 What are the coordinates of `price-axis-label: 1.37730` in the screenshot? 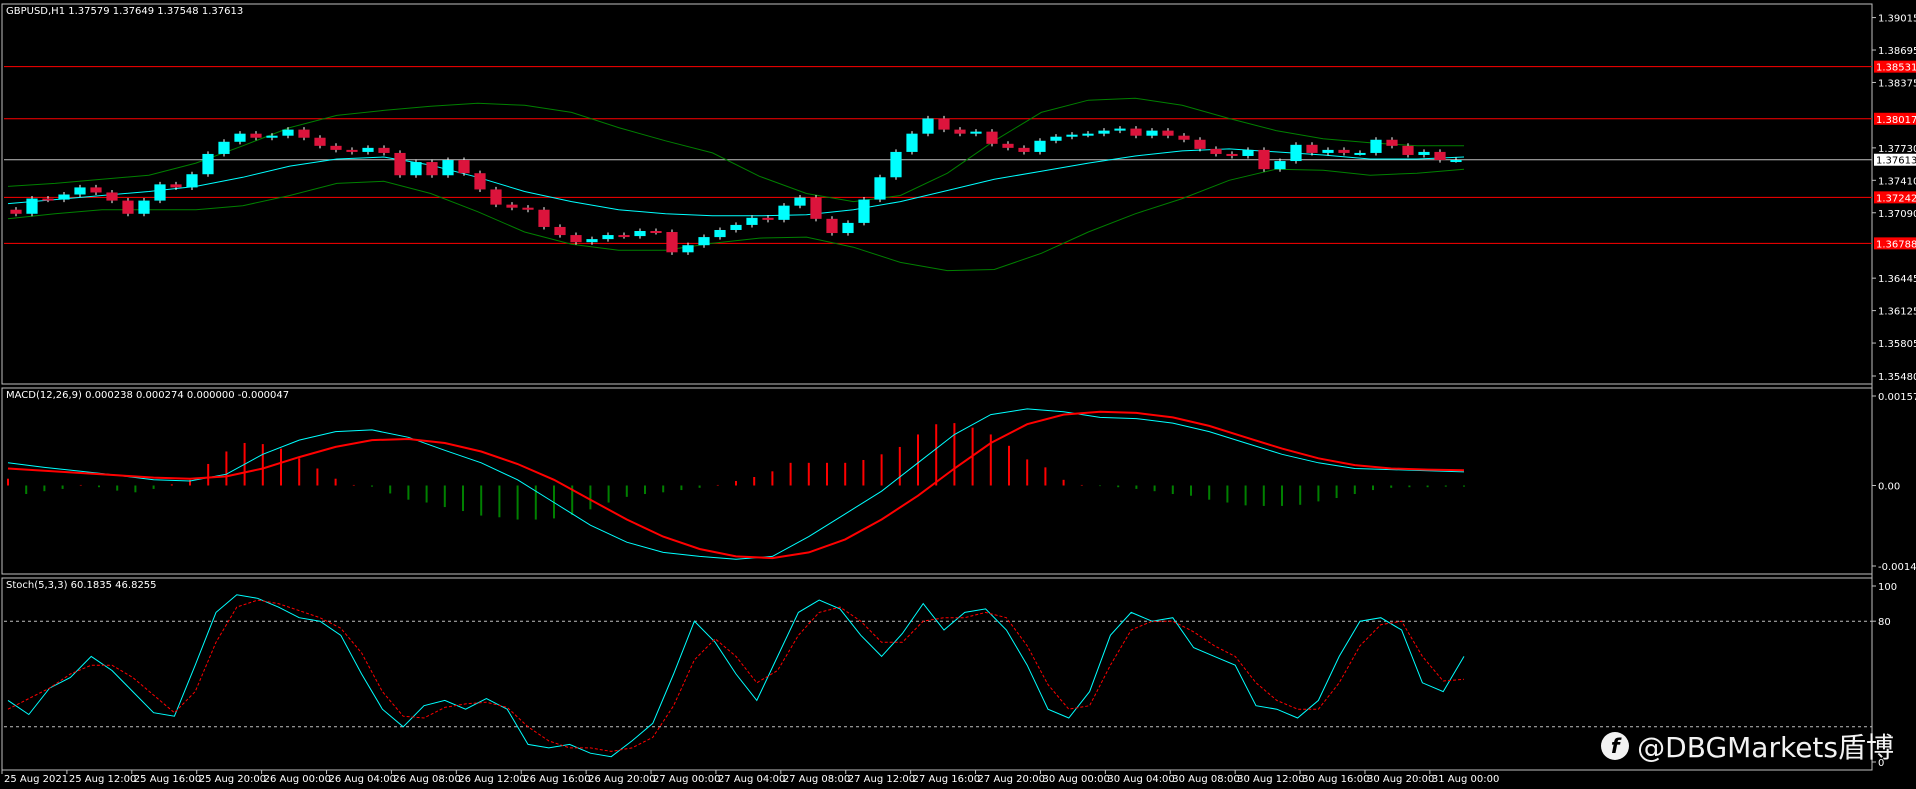 It's located at (1897, 149).